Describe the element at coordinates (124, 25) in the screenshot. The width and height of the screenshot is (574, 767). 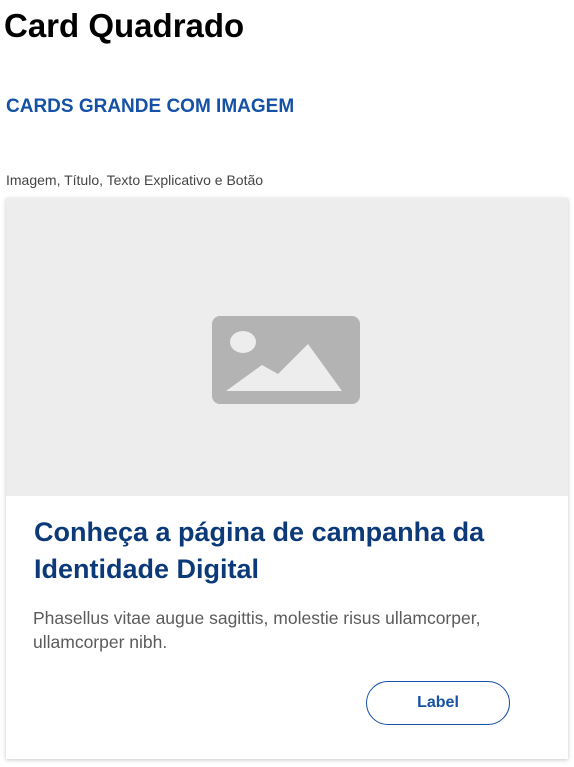
I see `page-title: Card Quadrado` at that location.